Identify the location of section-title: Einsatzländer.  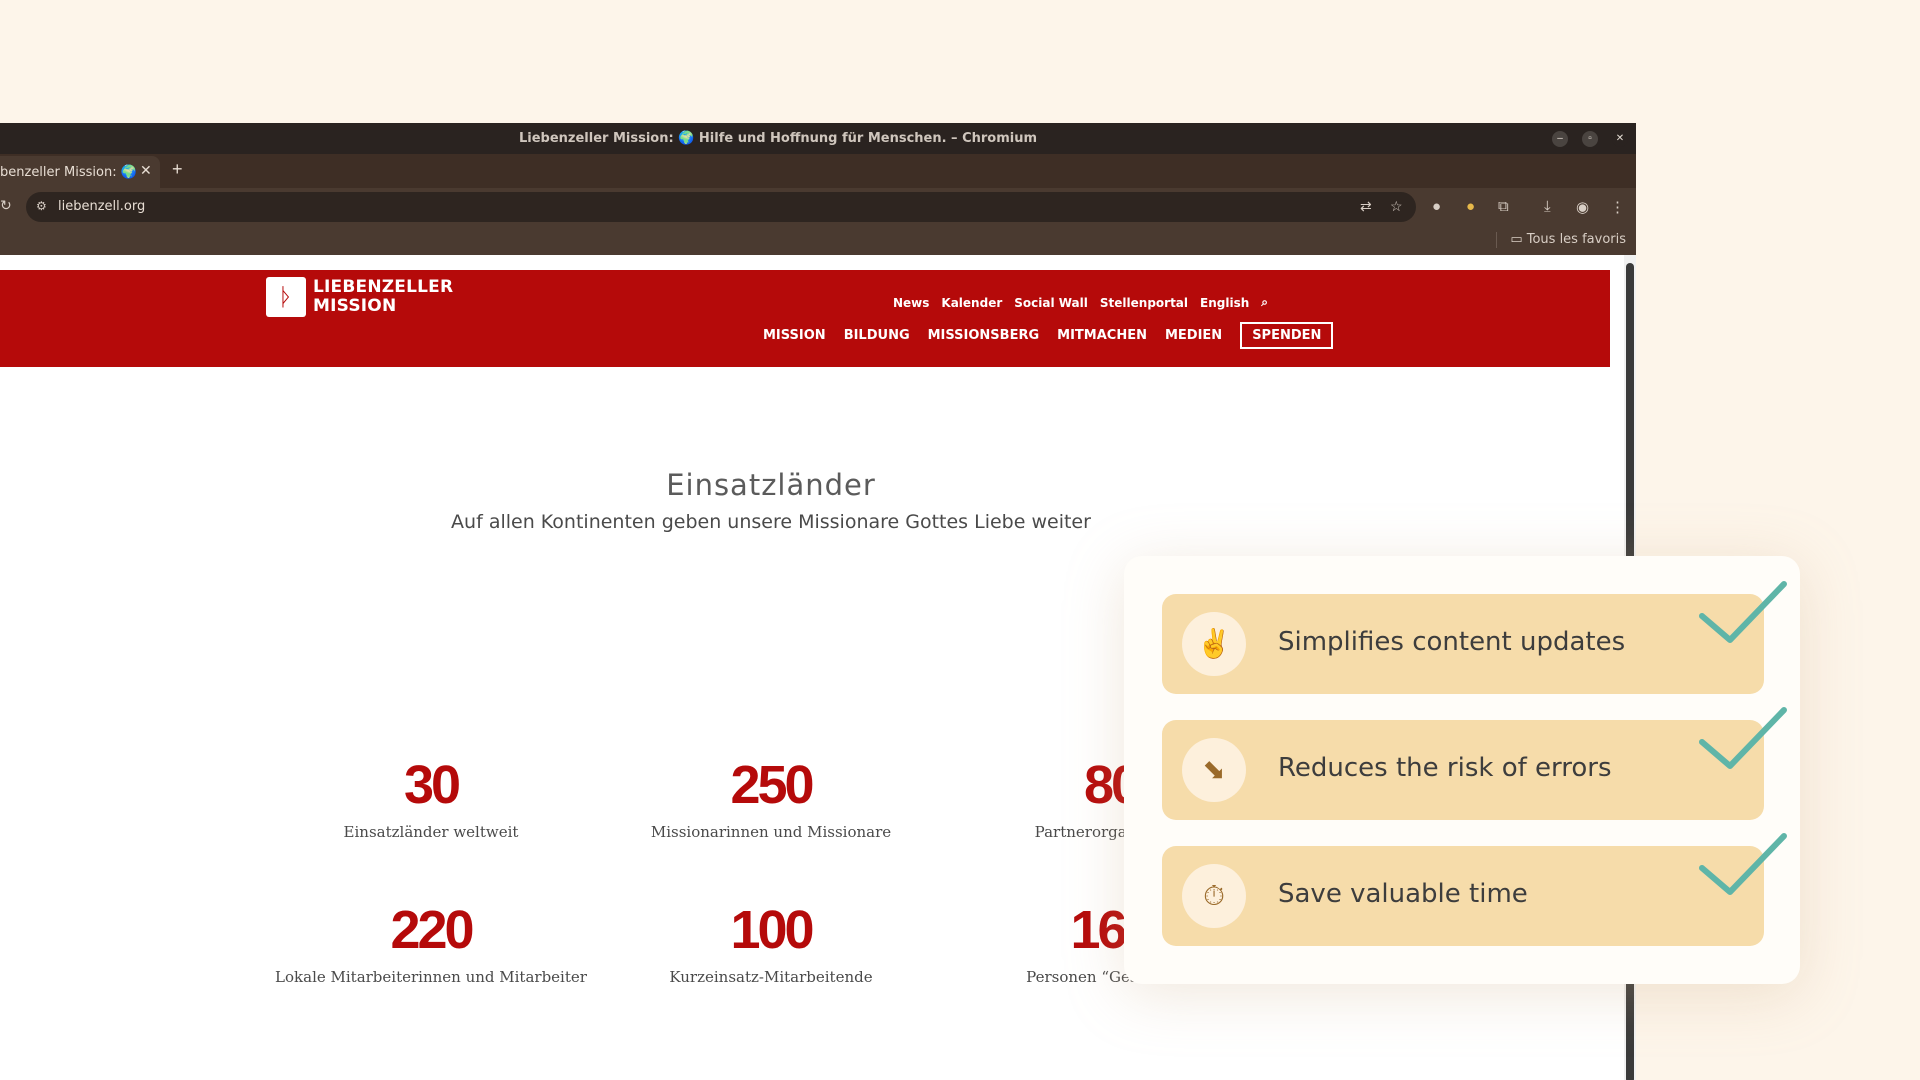
(771, 485).